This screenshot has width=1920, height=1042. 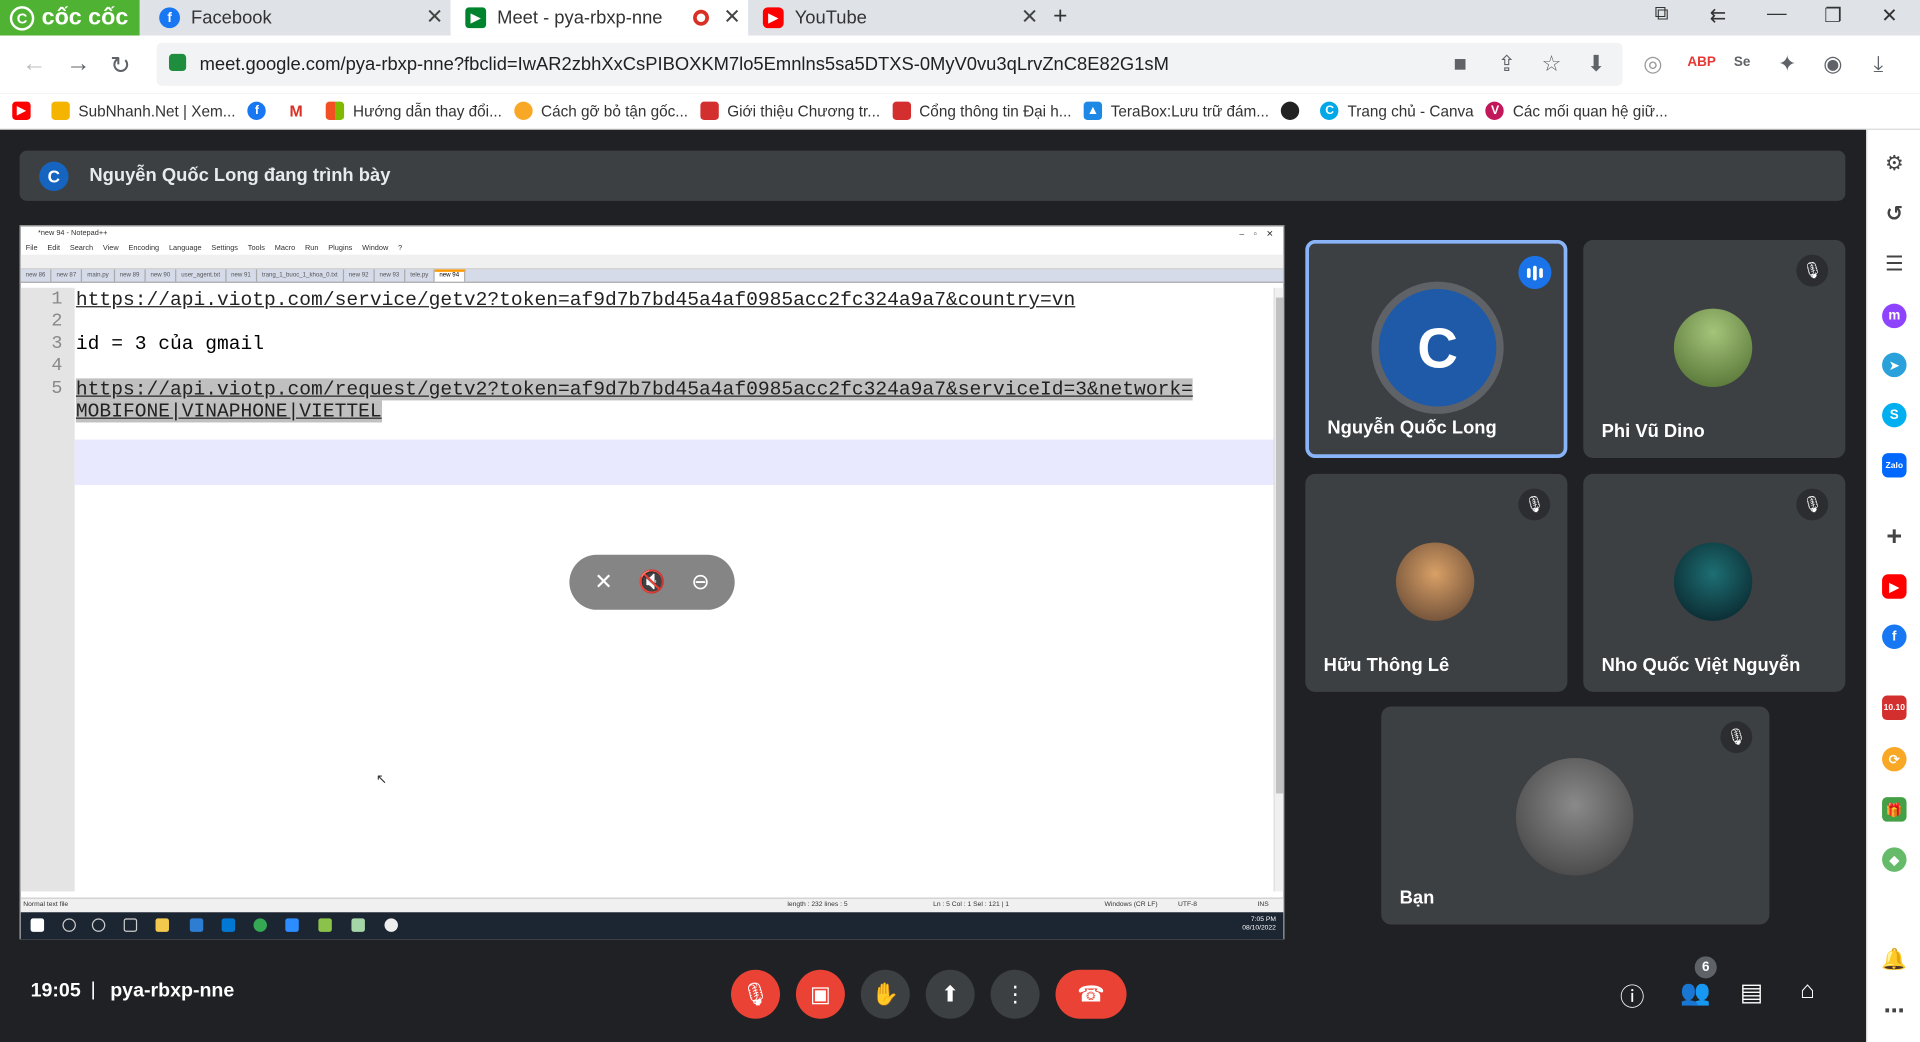 What do you see at coordinates (1894, 465) in the screenshot?
I see `zalo-icon: Zalo` at bounding box center [1894, 465].